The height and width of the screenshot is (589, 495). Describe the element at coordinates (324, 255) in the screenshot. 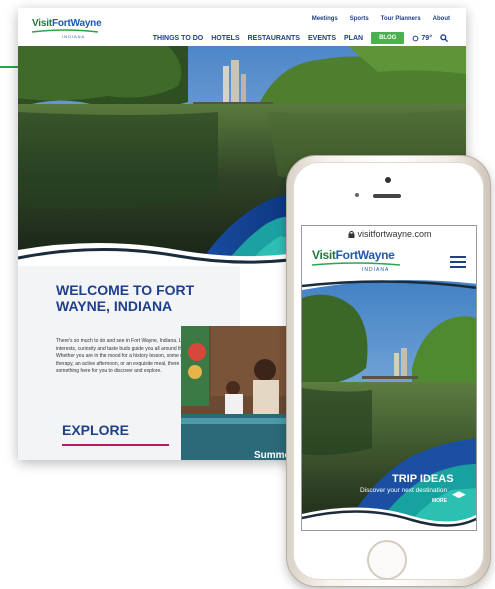

I see `mobile-logo-visit: Visit` at that location.